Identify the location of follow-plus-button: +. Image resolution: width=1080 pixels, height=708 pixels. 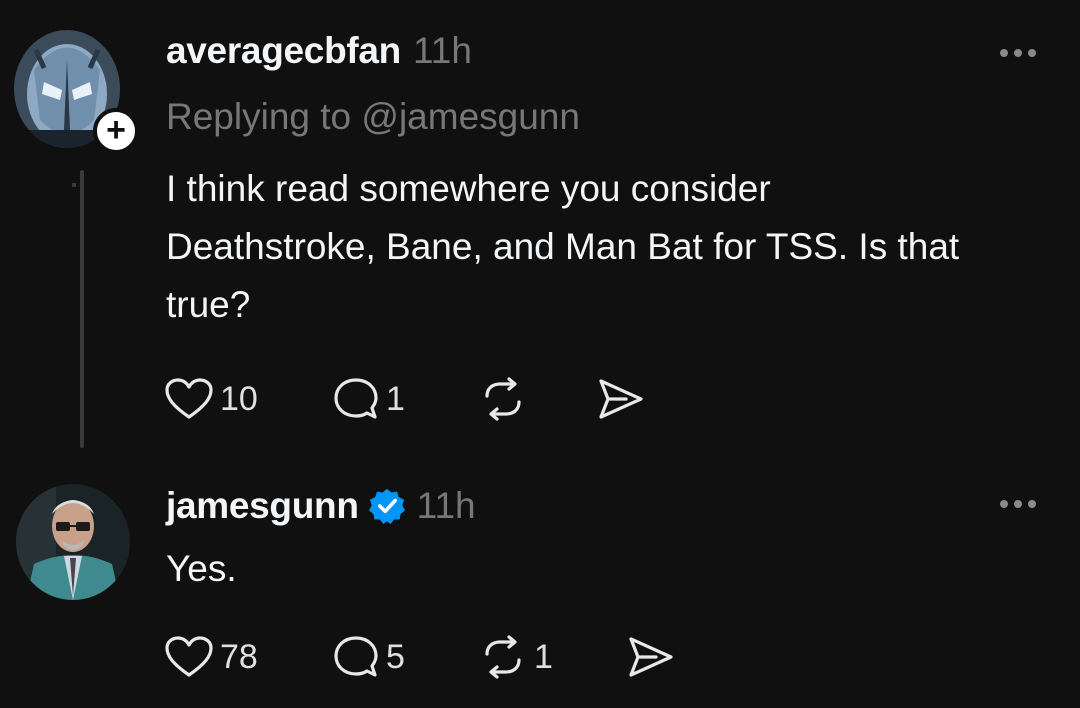
(116, 131).